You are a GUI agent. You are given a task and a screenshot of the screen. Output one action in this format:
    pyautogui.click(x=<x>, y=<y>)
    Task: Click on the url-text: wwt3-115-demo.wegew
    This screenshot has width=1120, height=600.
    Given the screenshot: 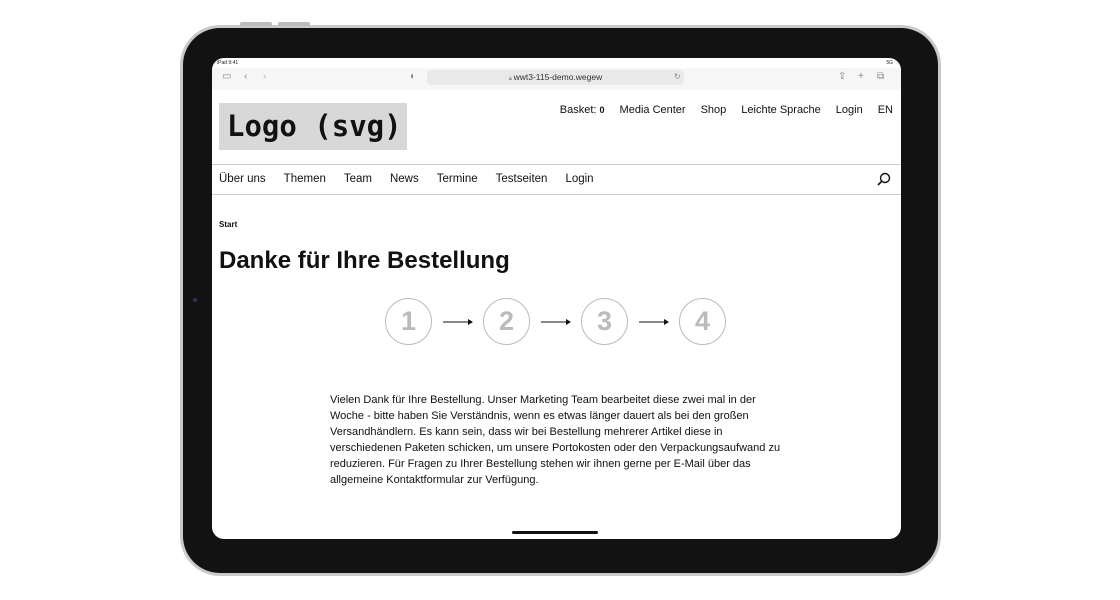 What is the action you would take?
    pyautogui.click(x=558, y=77)
    